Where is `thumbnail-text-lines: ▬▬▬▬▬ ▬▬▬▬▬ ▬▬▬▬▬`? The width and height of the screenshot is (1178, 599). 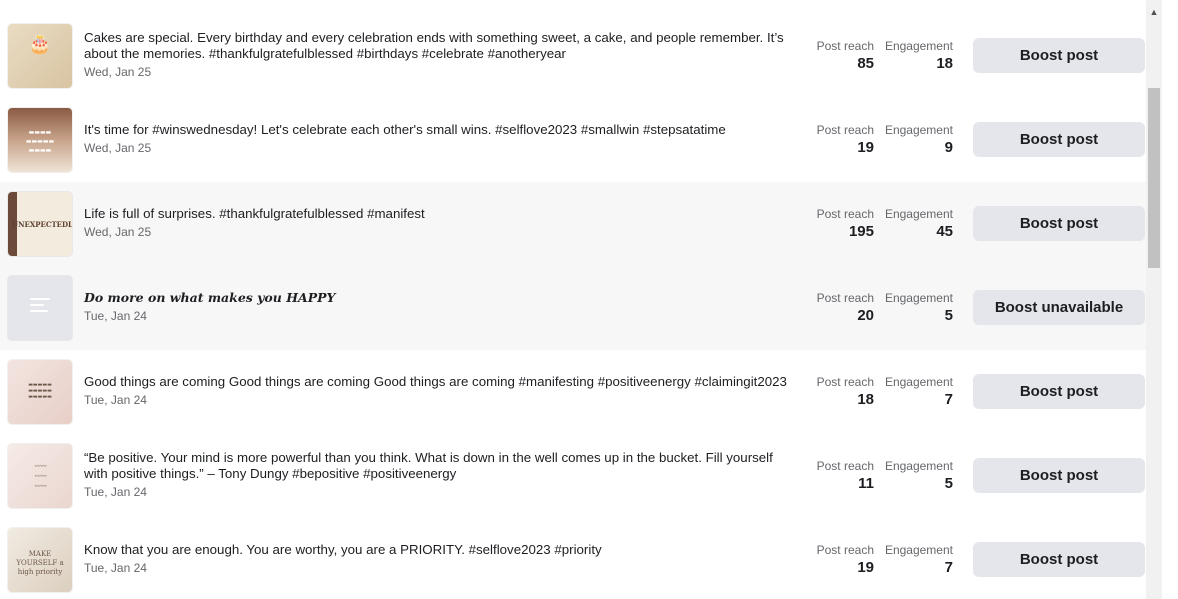 thumbnail-text-lines: ▬▬▬▬▬ ▬▬▬▬▬ ▬▬▬▬▬ is located at coordinates (40, 391).